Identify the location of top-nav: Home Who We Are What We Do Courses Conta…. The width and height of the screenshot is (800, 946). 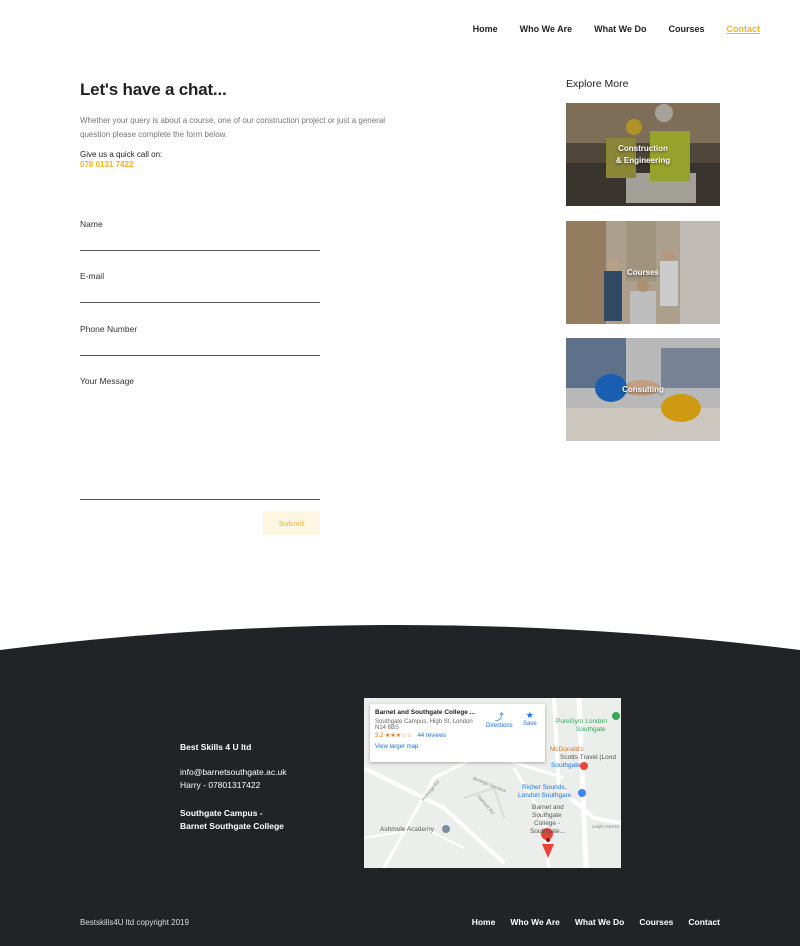
(616, 29).